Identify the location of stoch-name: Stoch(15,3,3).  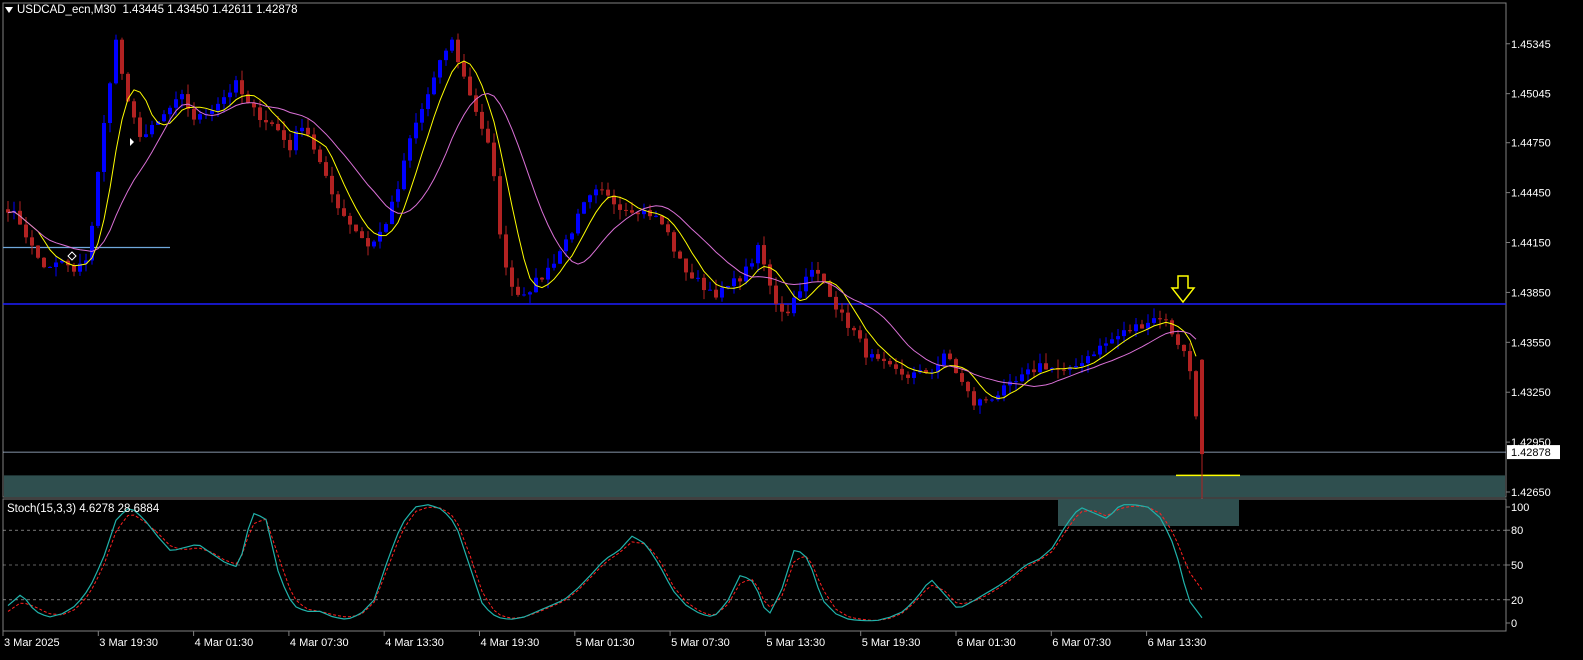
(42, 509).